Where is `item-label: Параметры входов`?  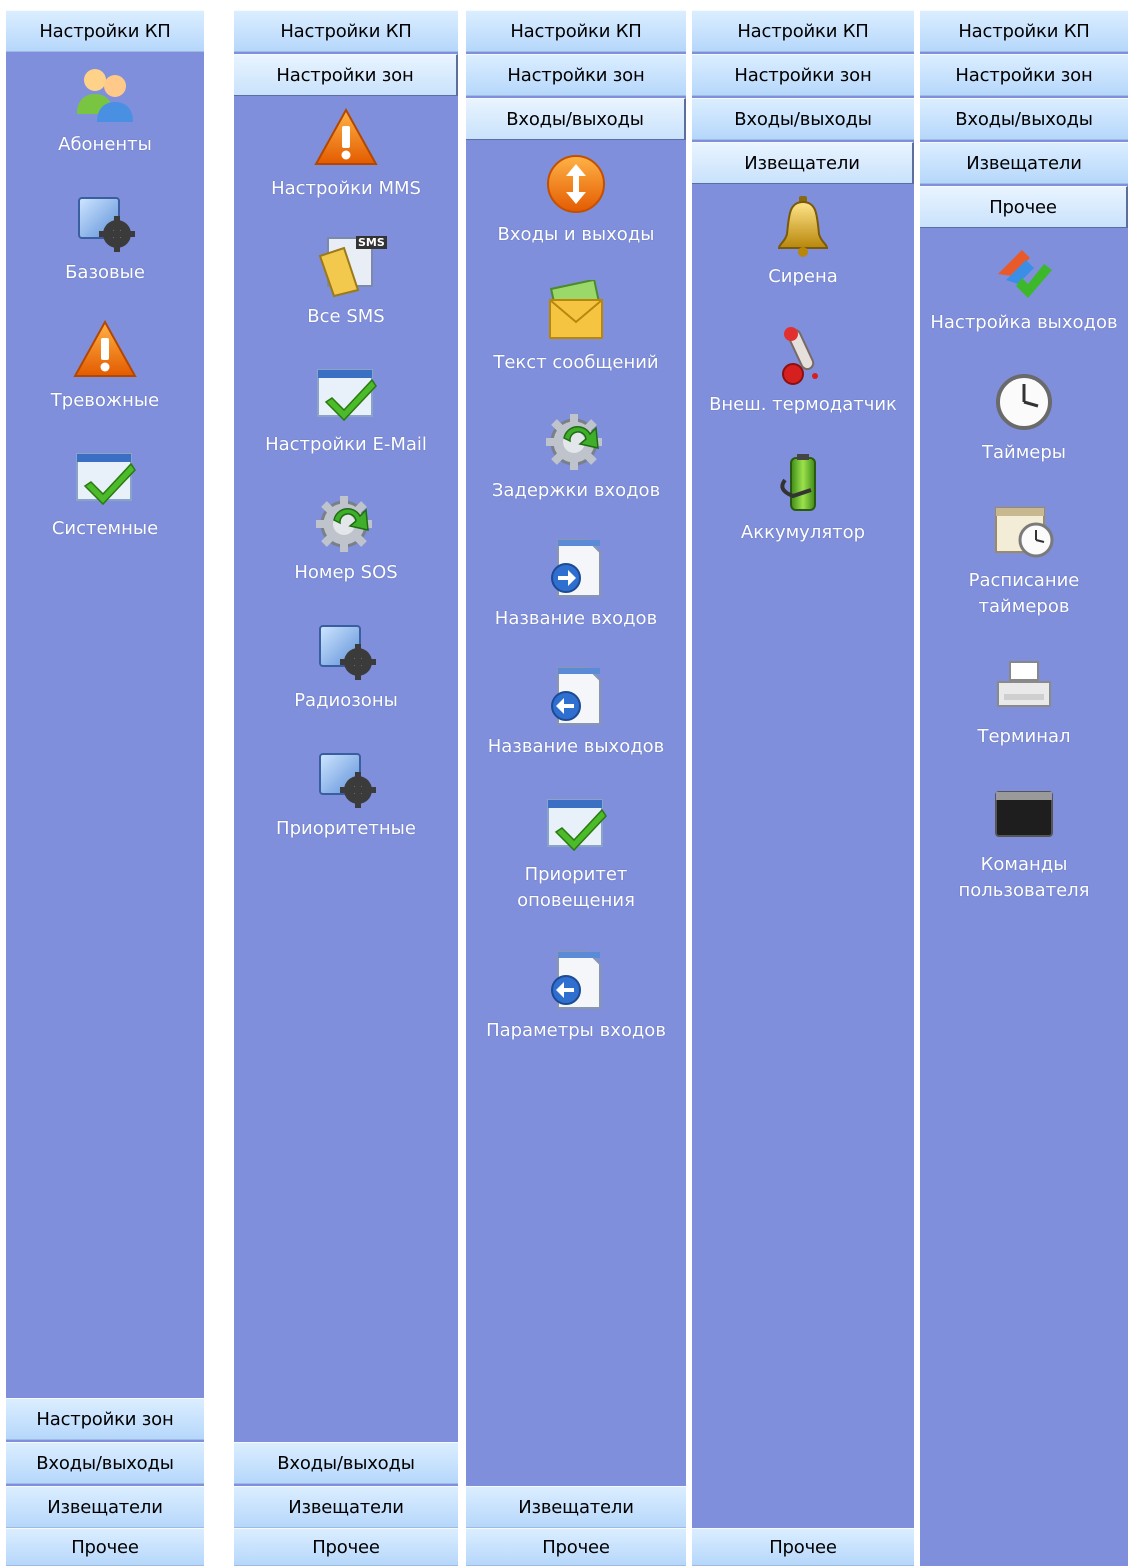 item-label: Параметры входов is located at coordinates (576, 1030).